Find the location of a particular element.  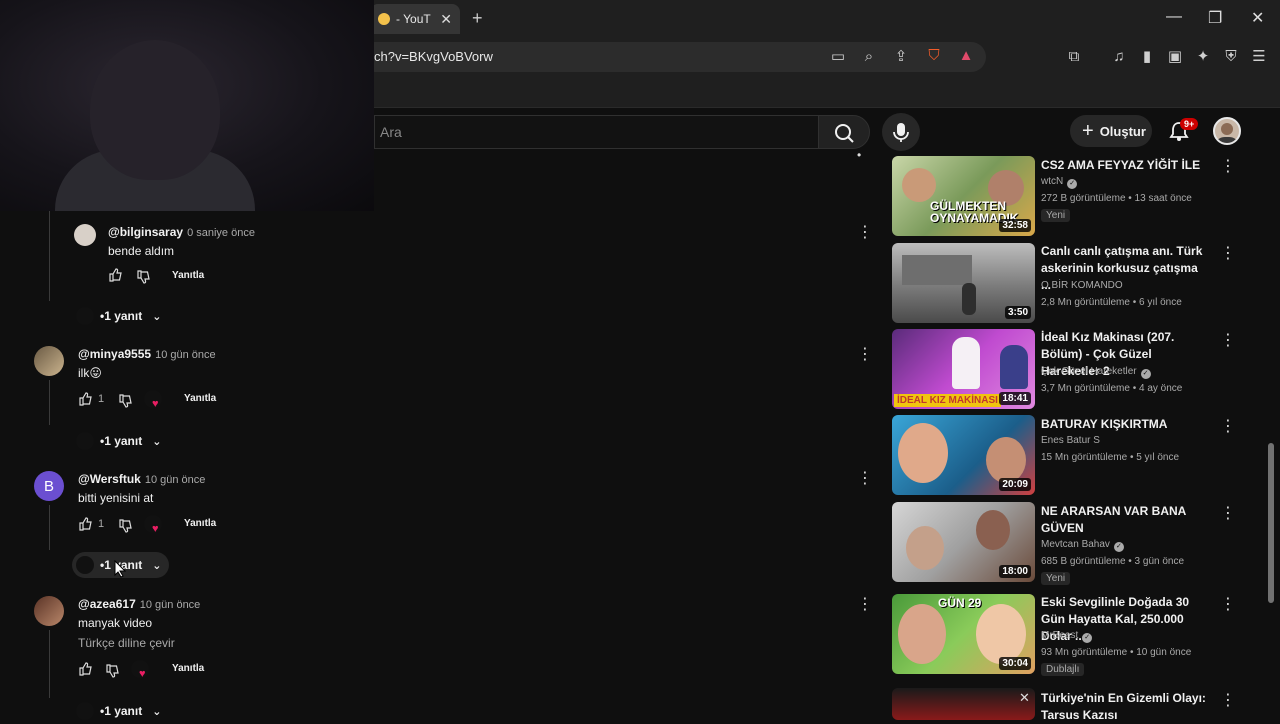

channel-name: Çok Güzel Hareketler ✓ is located at coordinates (1096, 372).